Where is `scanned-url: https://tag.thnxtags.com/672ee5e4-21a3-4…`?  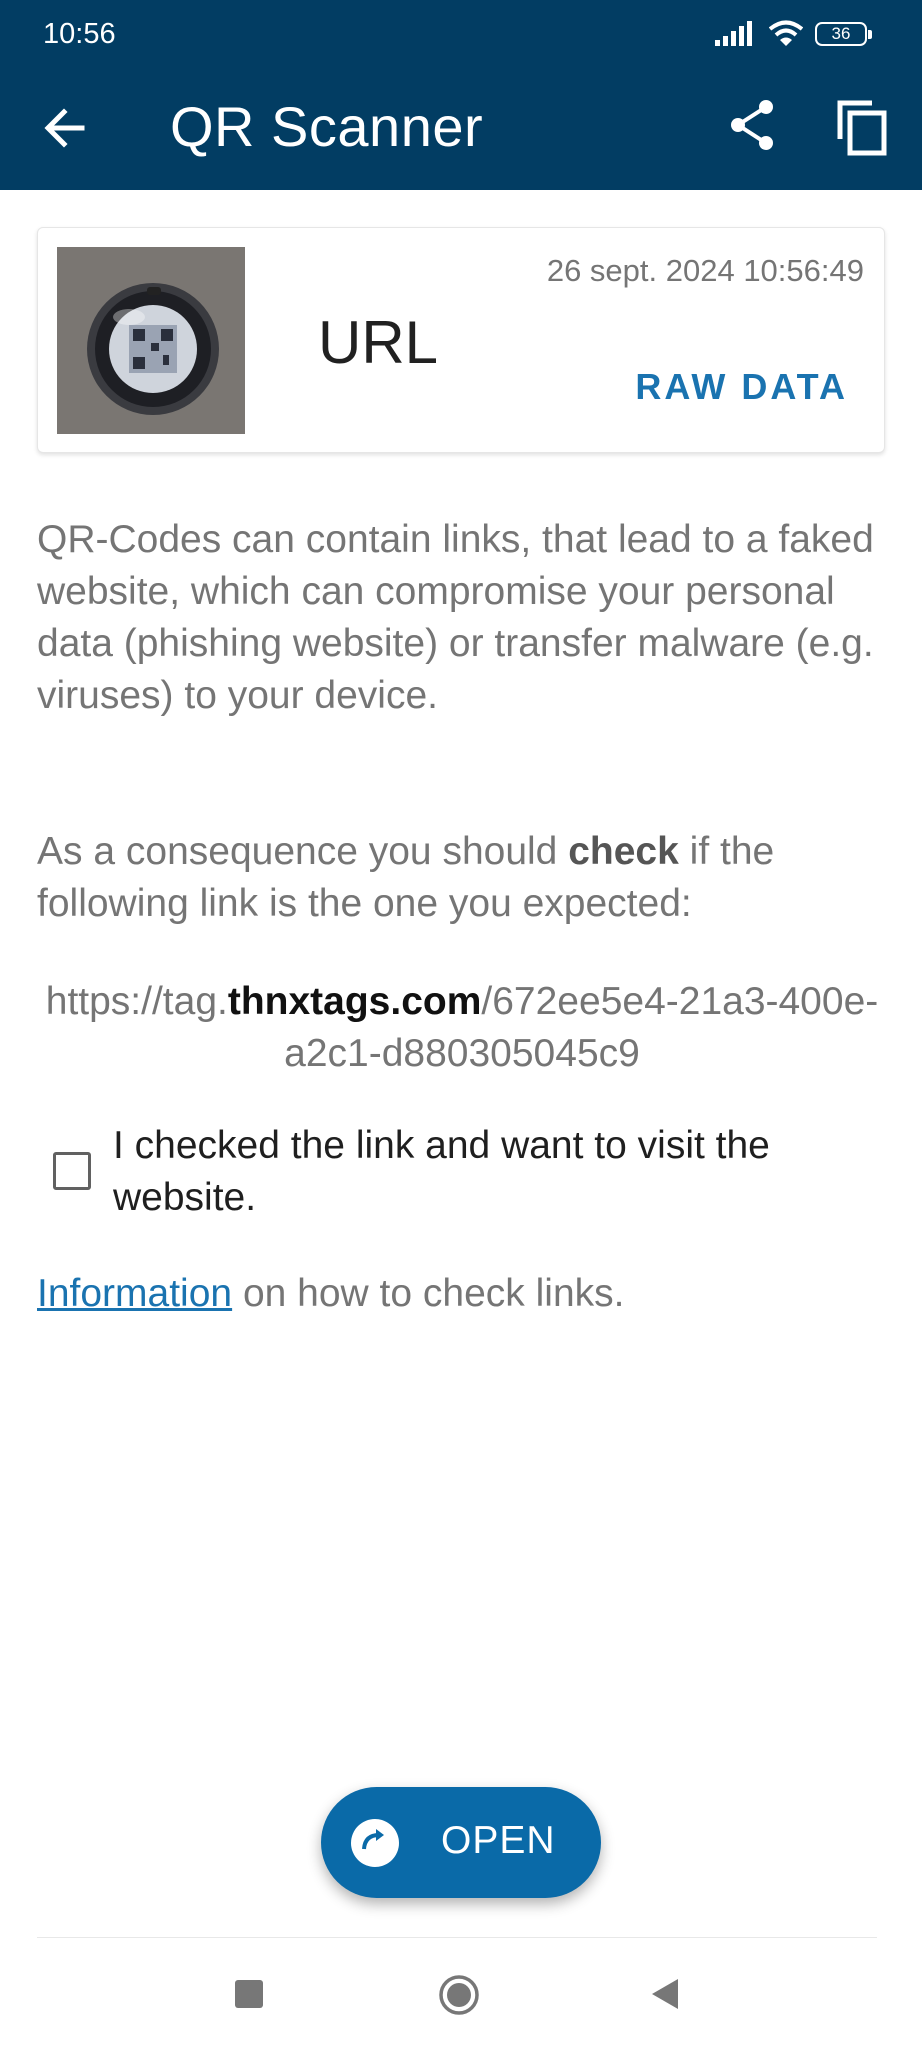
scanned-url: https://tag.thnxtags.com/672ee5e4-21a3-4… is located at coordinates (462, 1028).